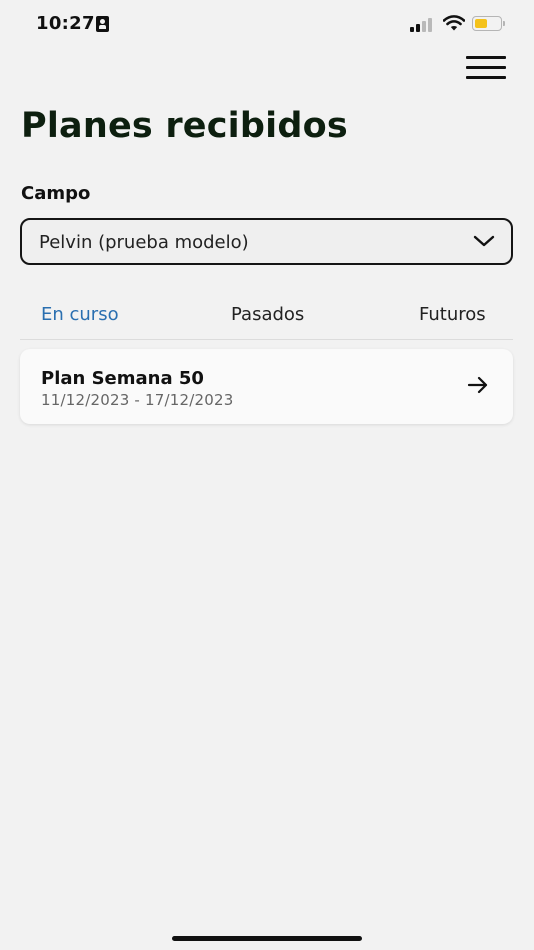 The image size is (534, 950). What do you see at coordinates (65, 23) in the screenshot?
I see `status-time: 10:27` at bounding box center [65, 23].